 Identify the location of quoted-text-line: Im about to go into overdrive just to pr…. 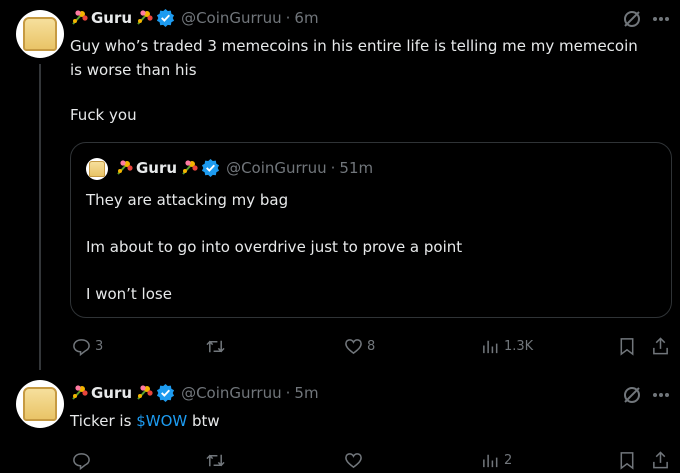
(274, 247).